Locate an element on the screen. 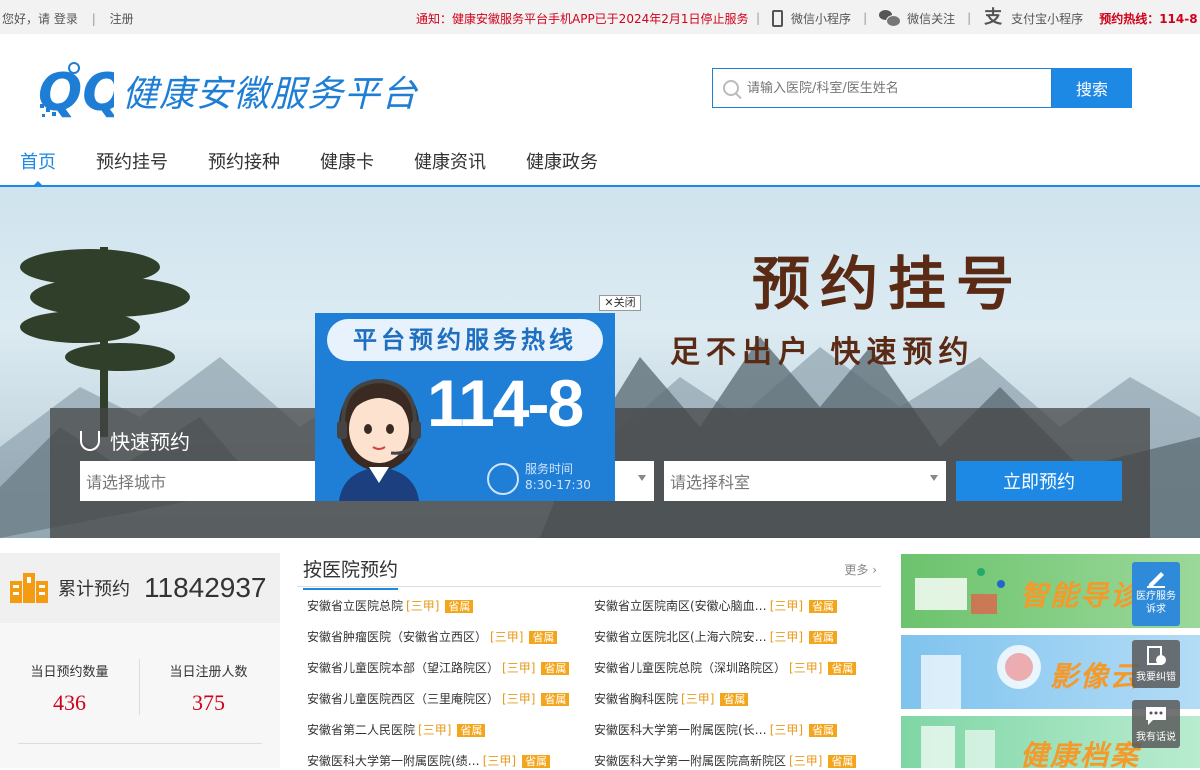 The image size is (1200, 770). site-logo: QQ 健康安徽服务平台 is located at coordinates (227, 91).